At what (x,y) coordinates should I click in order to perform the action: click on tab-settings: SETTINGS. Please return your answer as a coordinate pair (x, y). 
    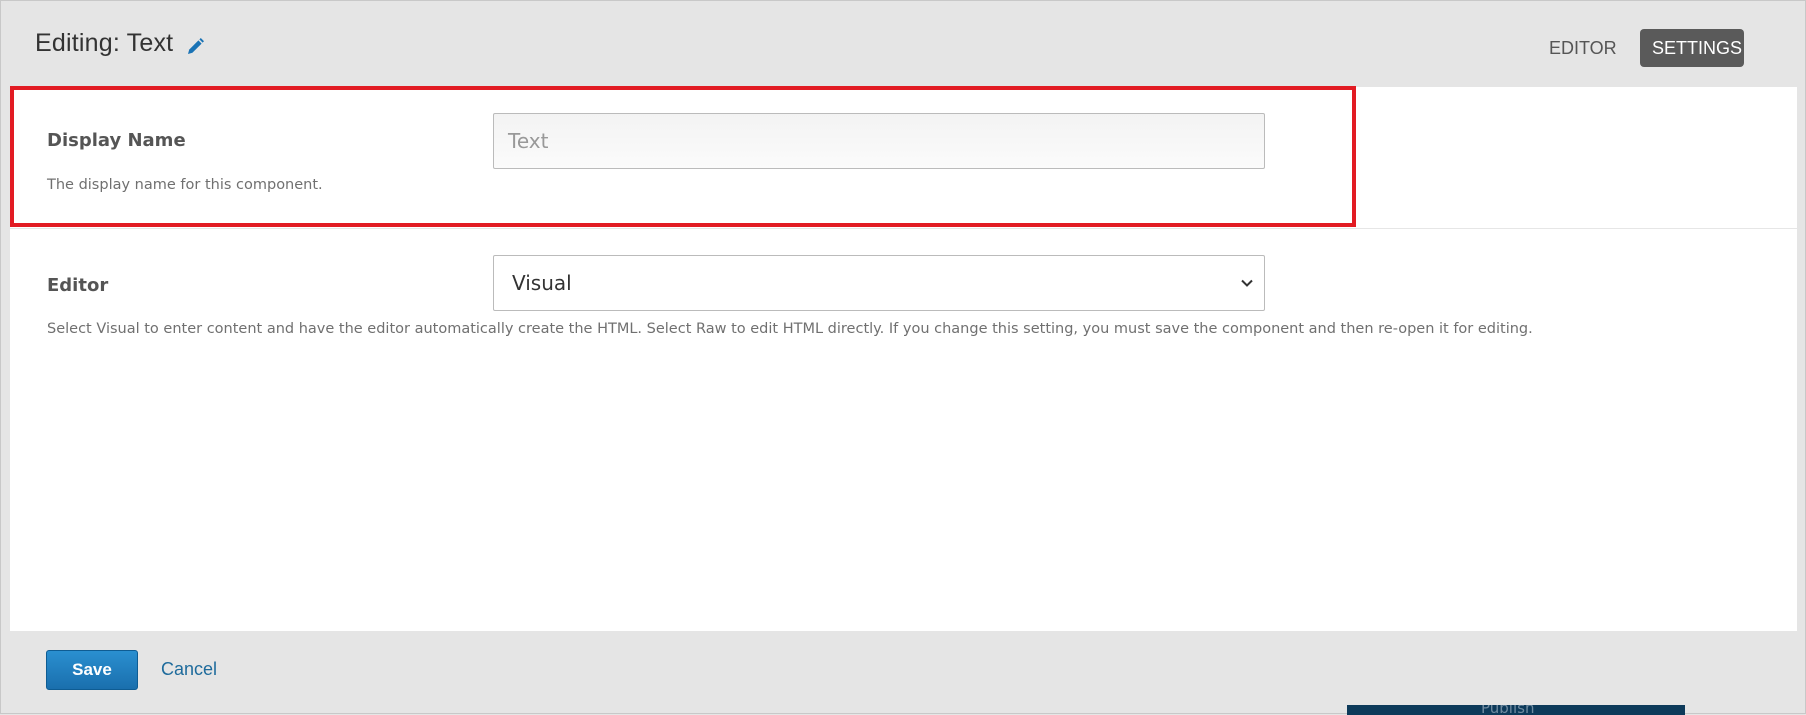
    Looking at the image, I should click on (1692, 48).